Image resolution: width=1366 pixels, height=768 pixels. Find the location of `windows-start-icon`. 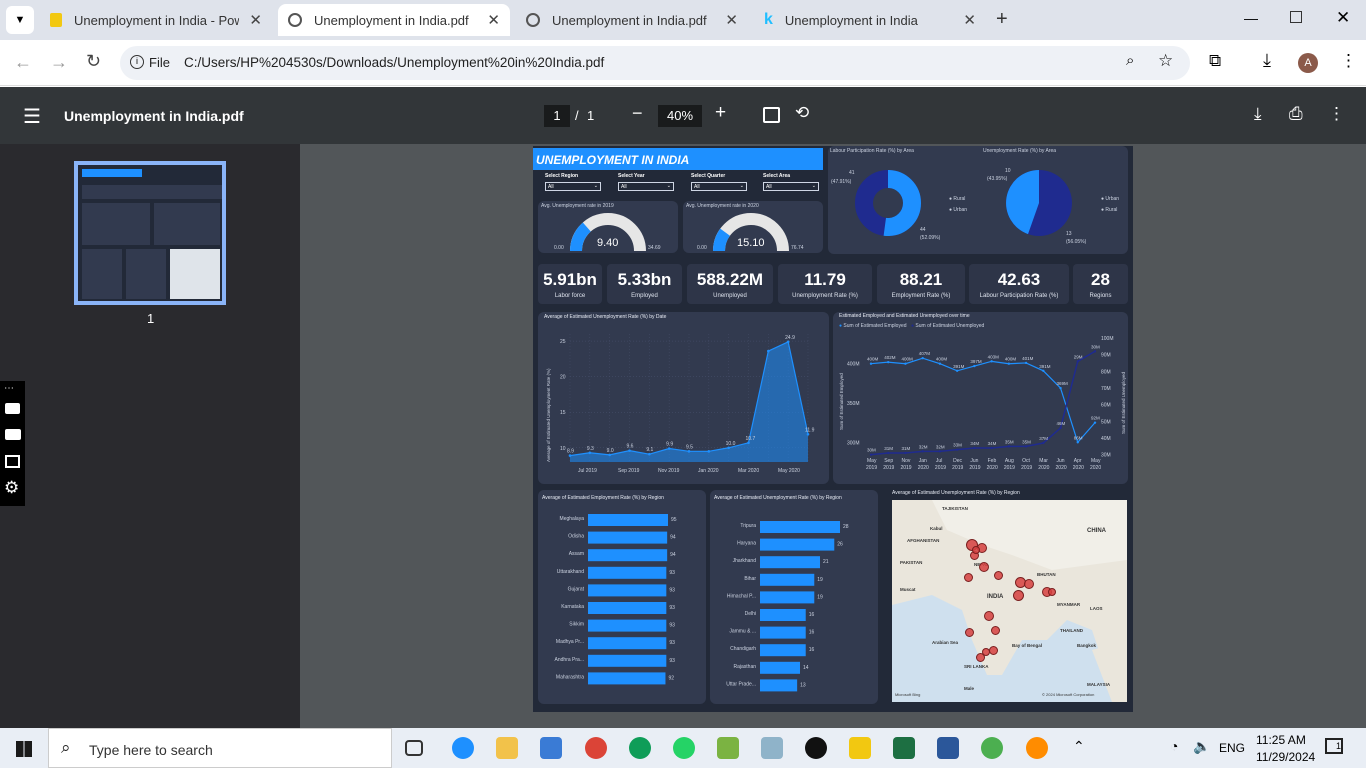

windows-start-icon is located at coordinates (24, 749).